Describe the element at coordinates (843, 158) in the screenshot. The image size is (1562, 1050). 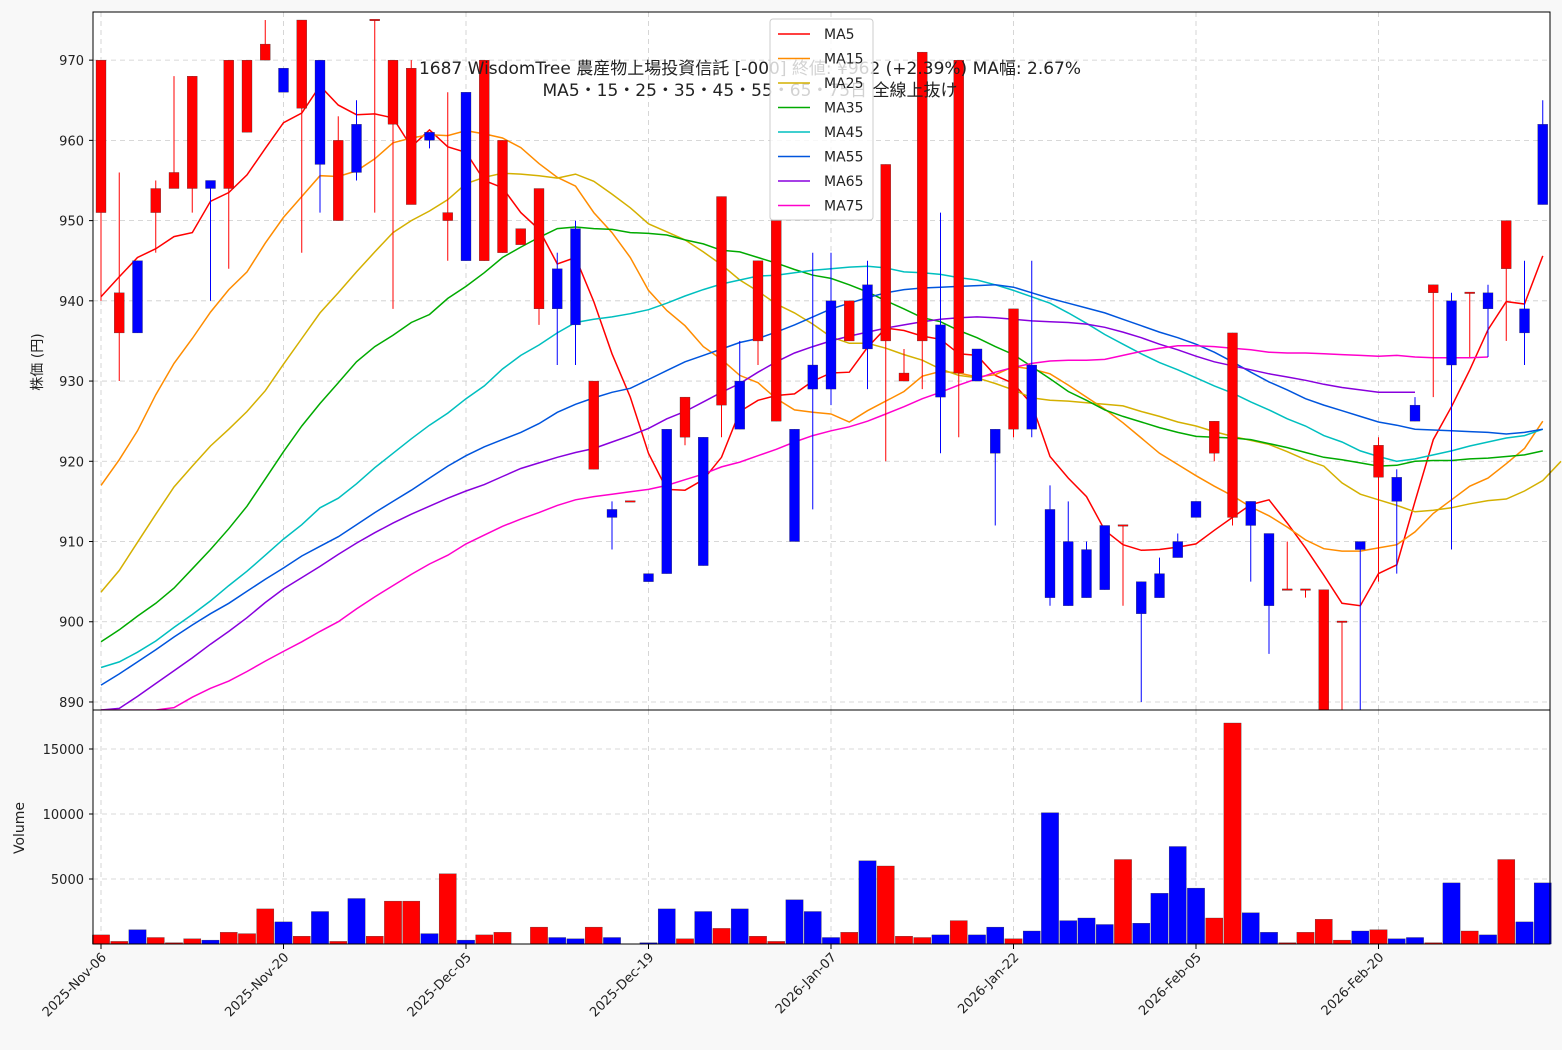
I see `legend-label-ma55: MA55` at that location.